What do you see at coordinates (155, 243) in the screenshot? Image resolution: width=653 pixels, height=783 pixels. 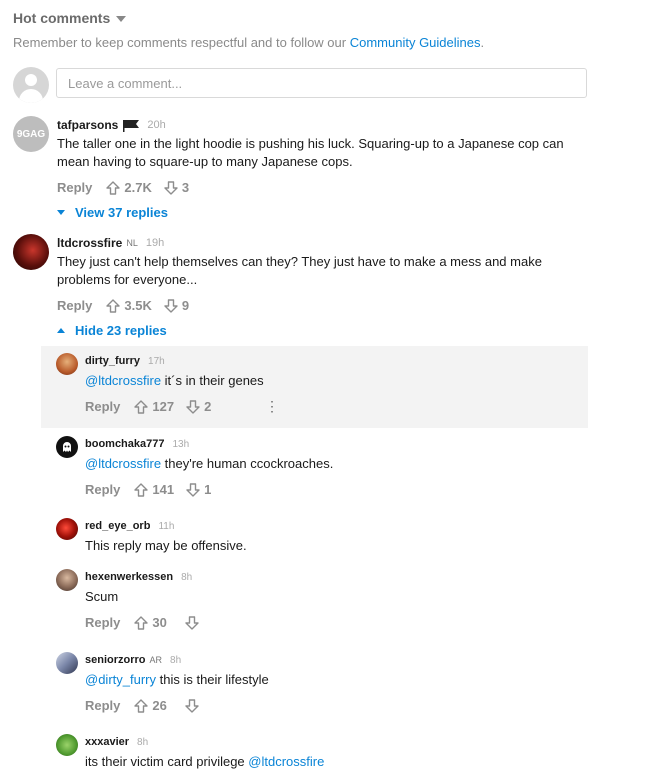 I see `timestamp: 19h` at bounding box center [155, 243].